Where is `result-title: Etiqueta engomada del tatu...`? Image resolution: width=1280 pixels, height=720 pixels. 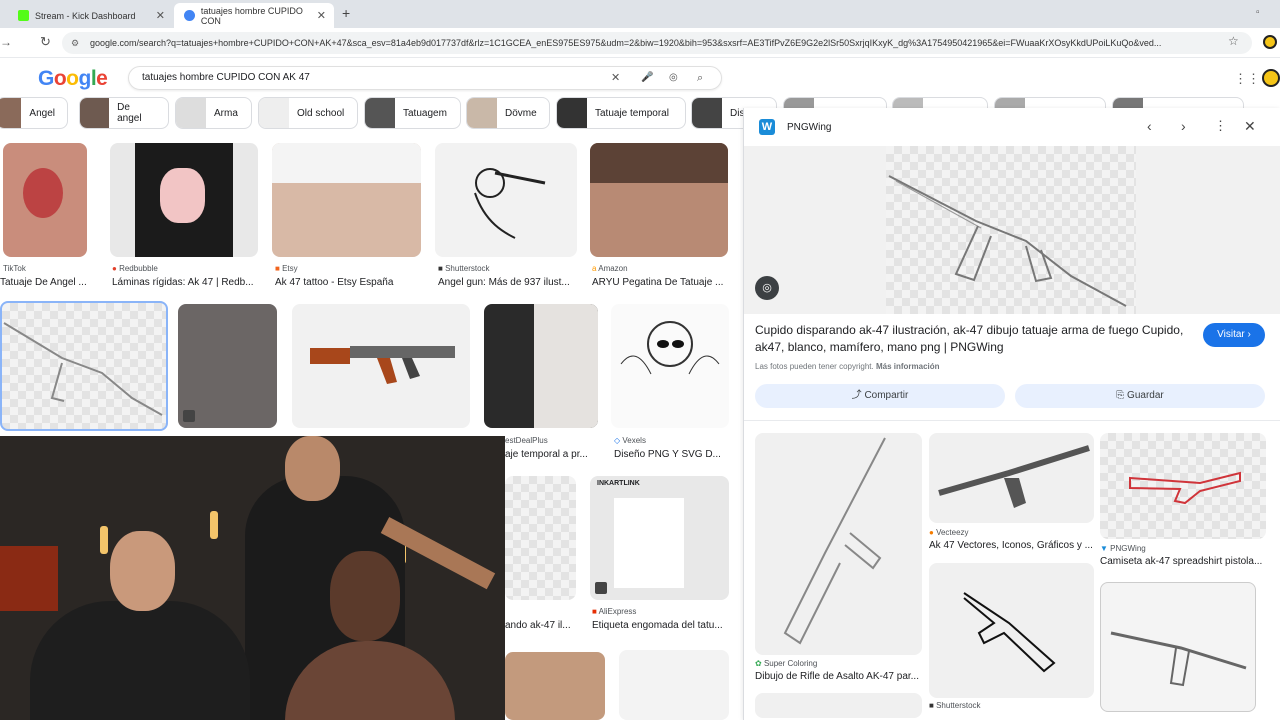 result-title: Etiqueta engomada del tatu... is located at coordinates (662, 625).